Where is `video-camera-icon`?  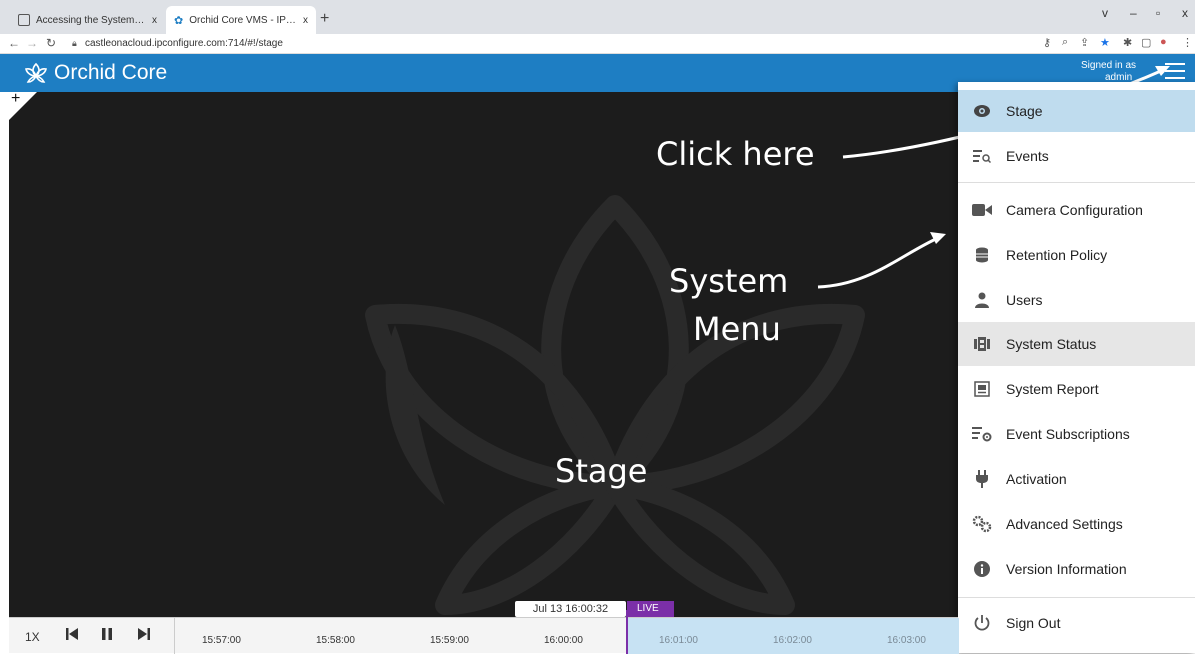 video-camera-icon is located at coordinates (982, 210).